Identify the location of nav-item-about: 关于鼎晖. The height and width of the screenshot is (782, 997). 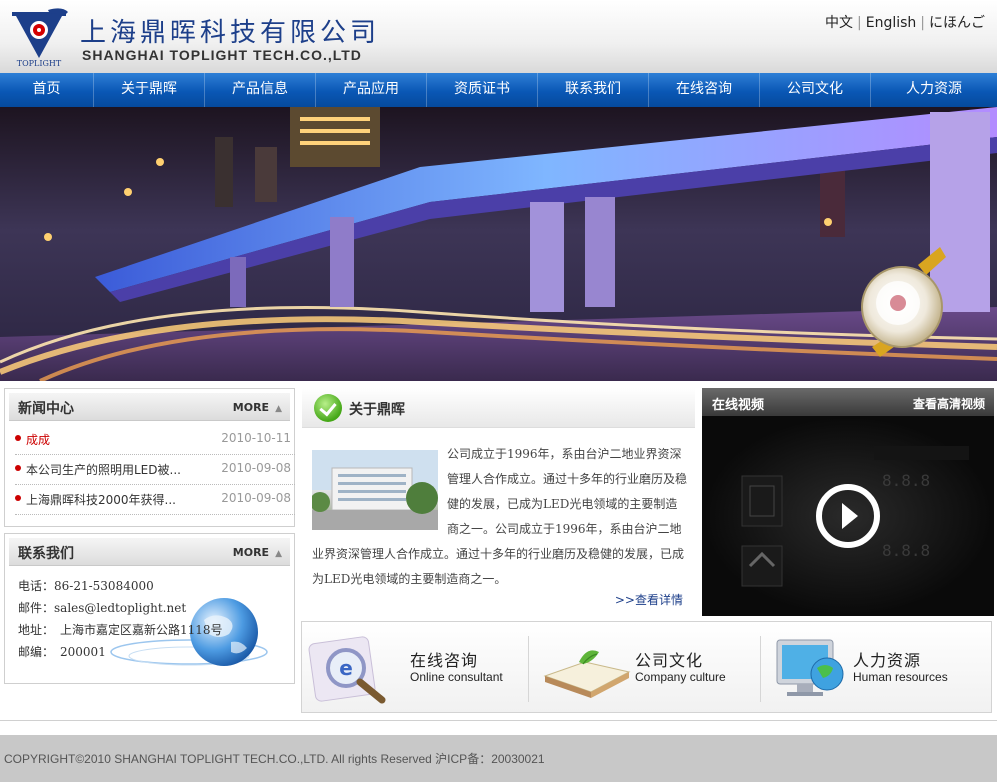
(149, 90).